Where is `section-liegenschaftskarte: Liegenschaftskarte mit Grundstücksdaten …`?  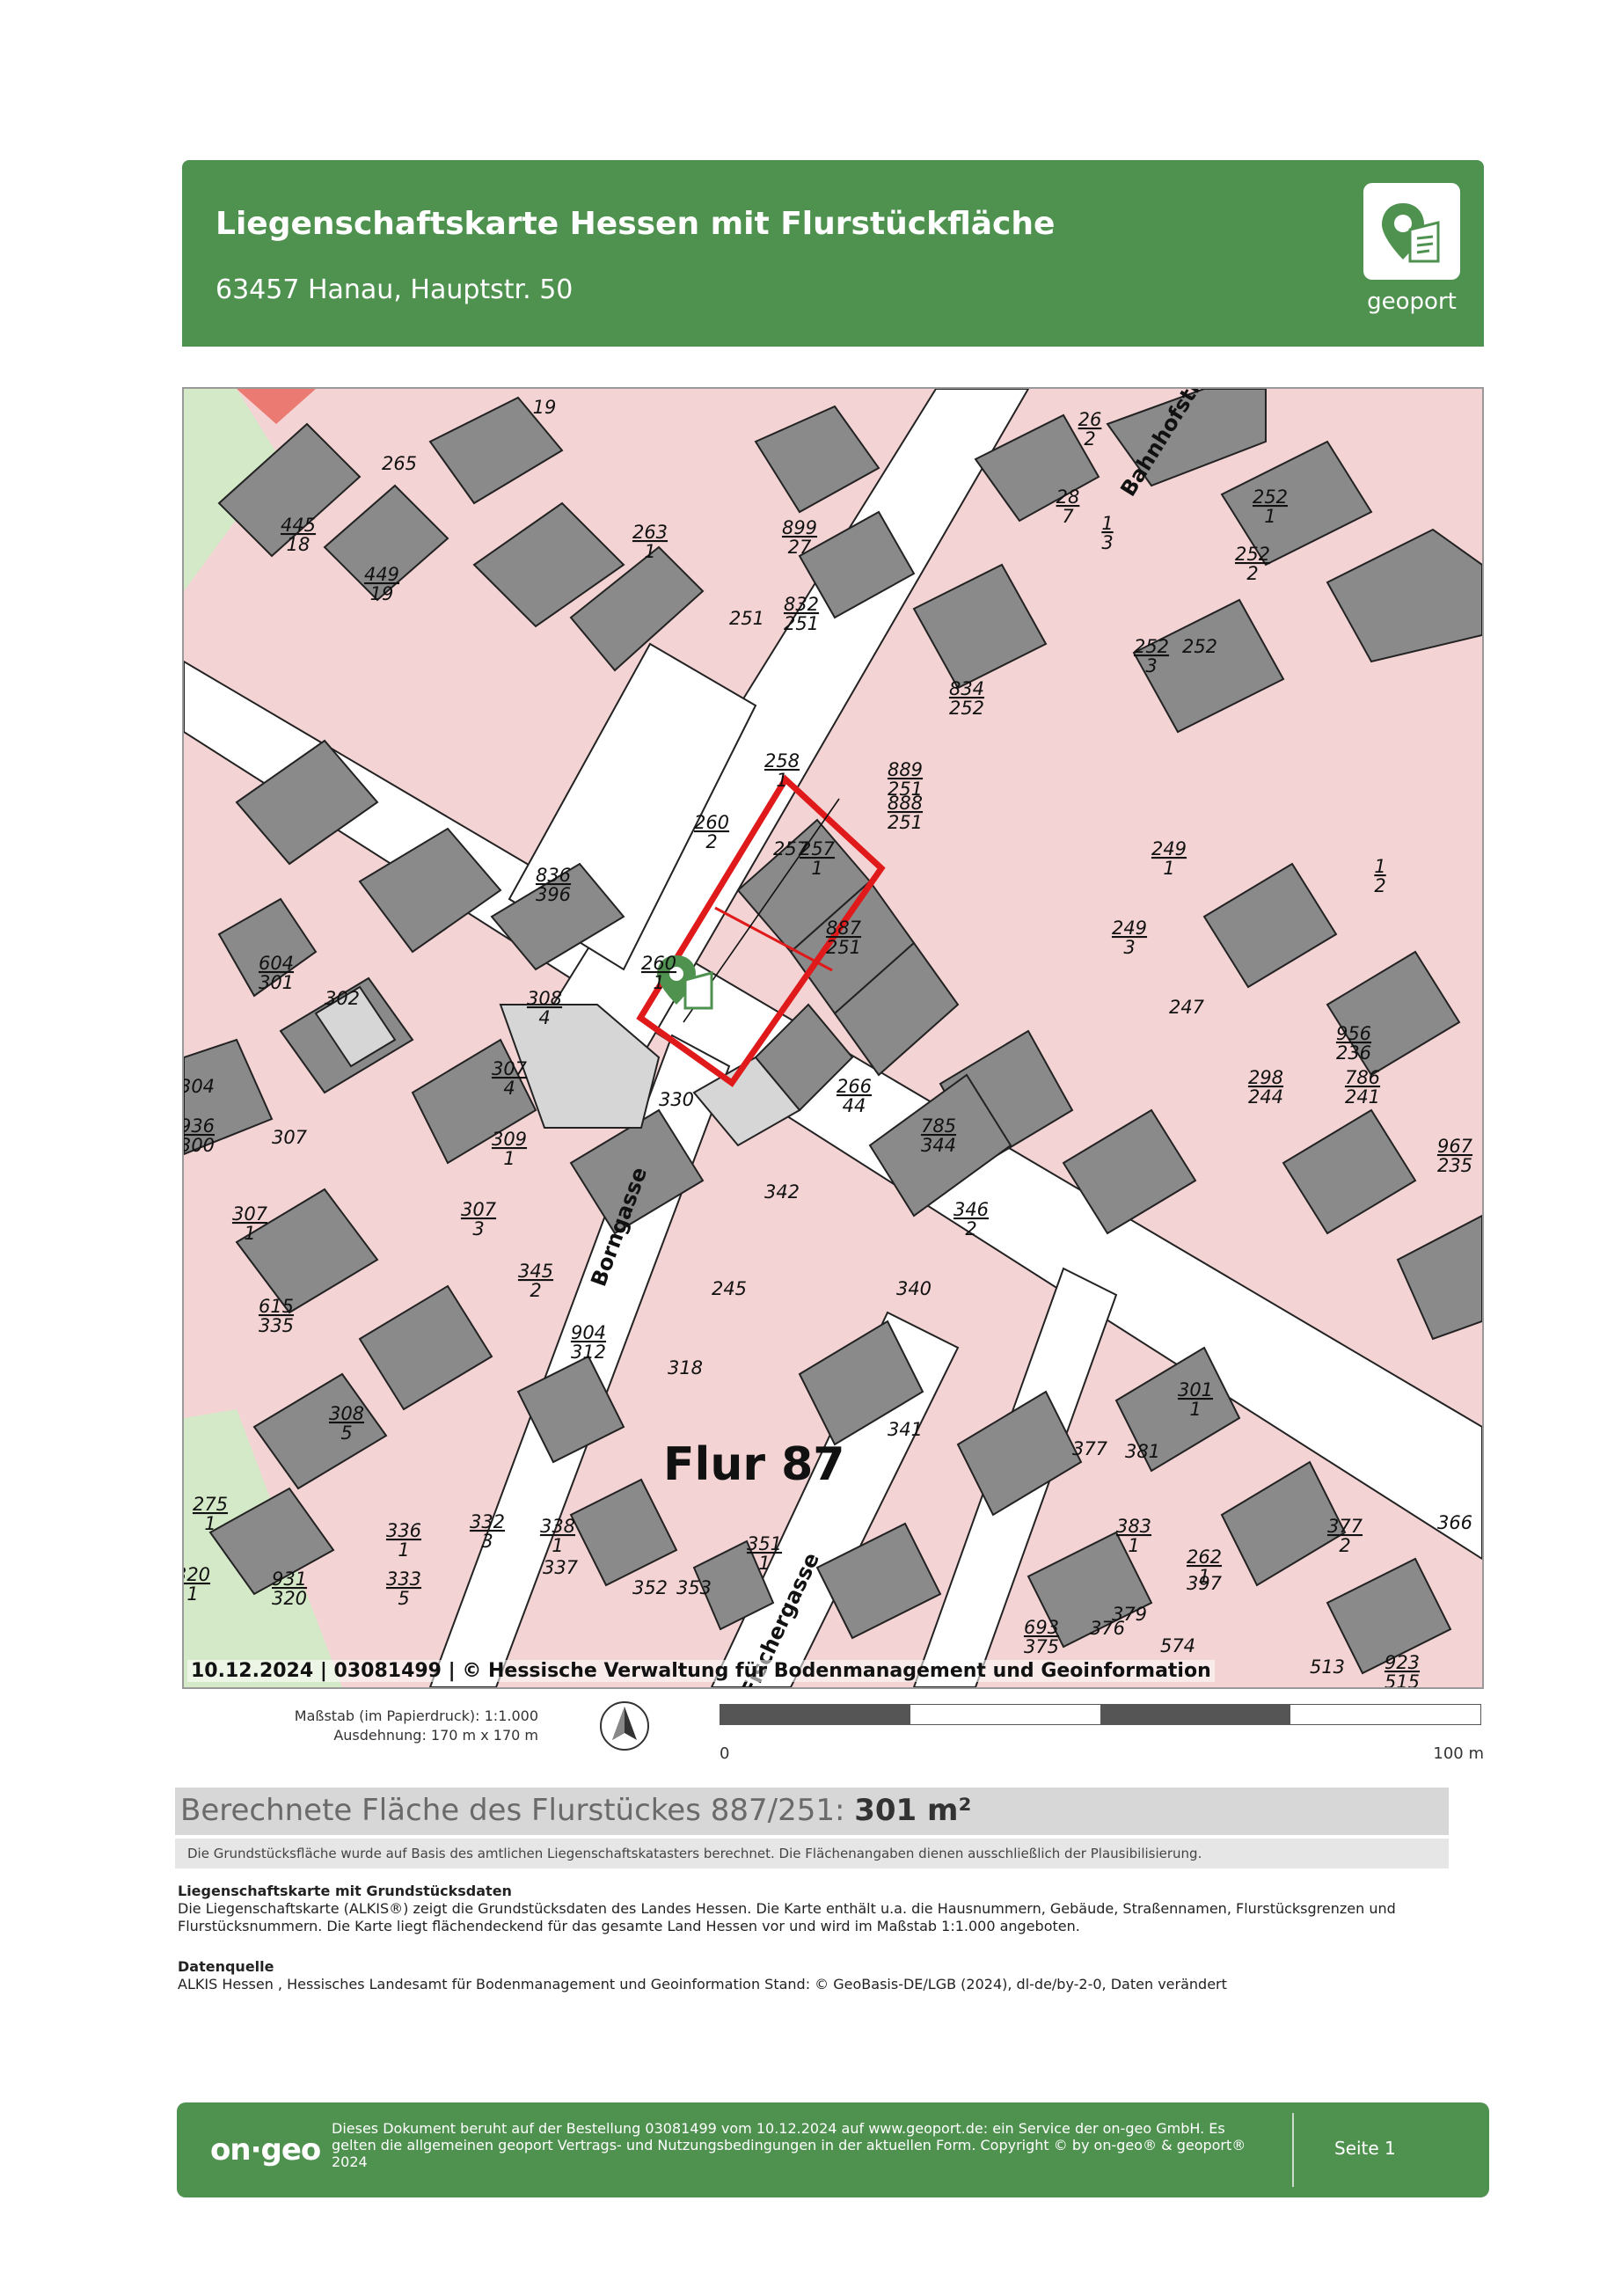
section-liegenschaftskarte: Liegenschaftskarte mit Grundstücksdaten … is located at coordinates (815, 1909).